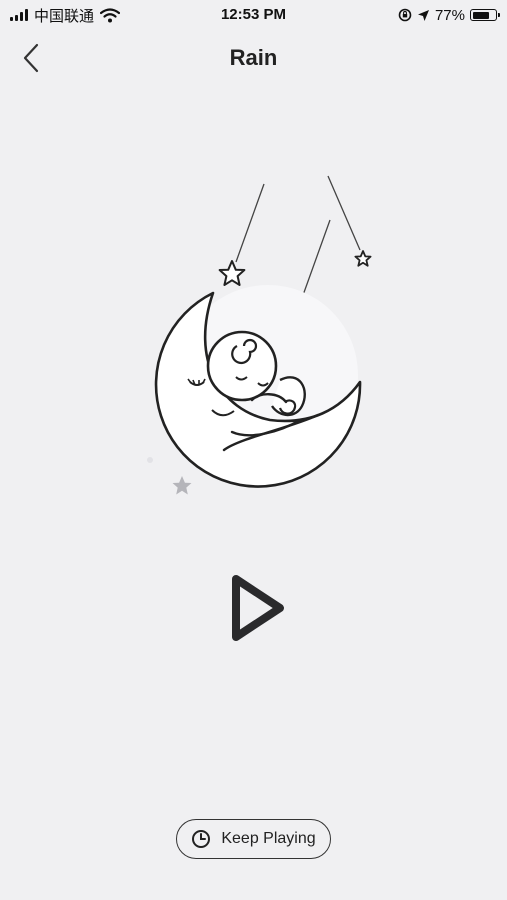  What do you see at coordinates (201, 839) in the screenshot?
I see `clock-icon` at bounding box center [201, 839].